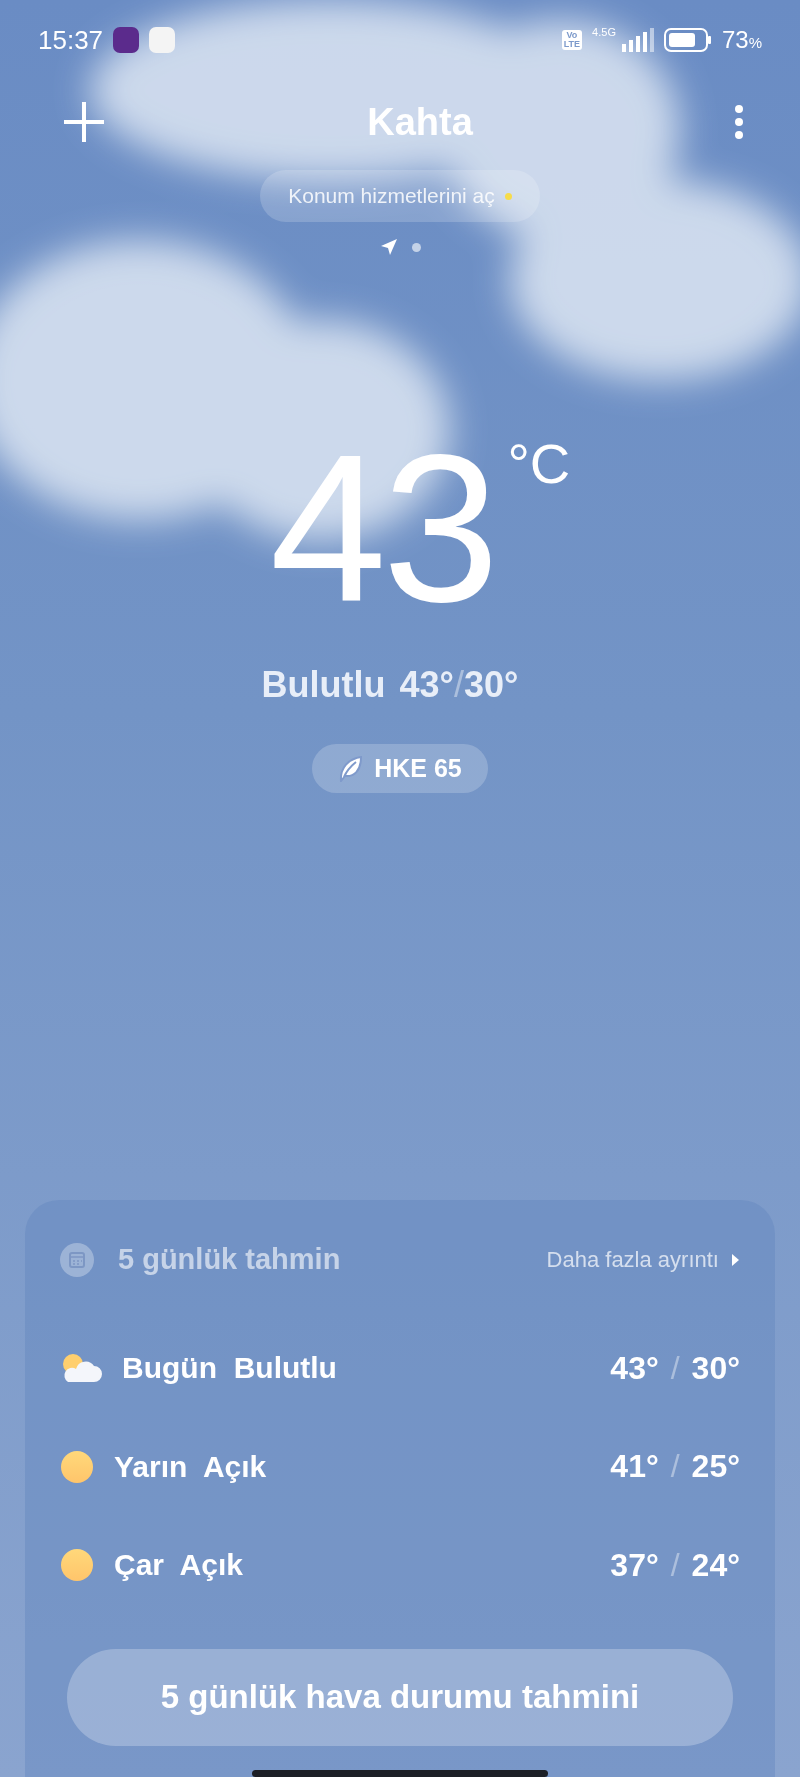  What do you see at coordinates (636, 40) in the screenshot?
I see `signal-icon` at bounding box center [636, 40].